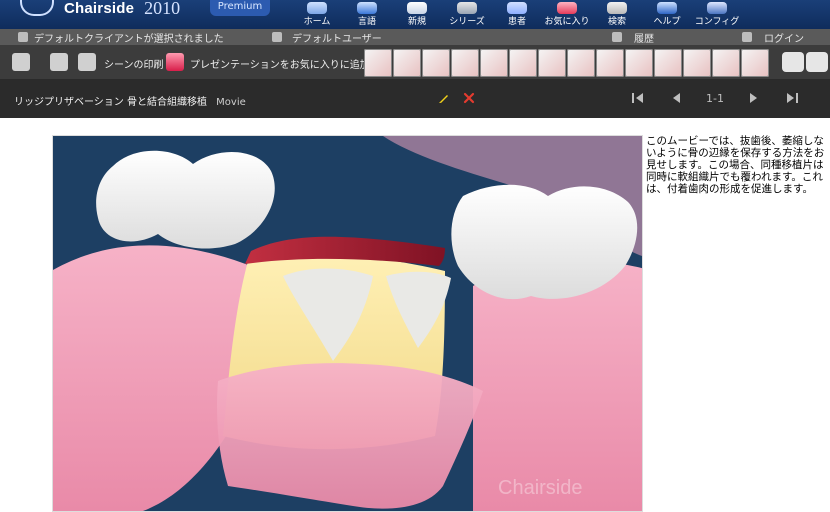  What do you see at coordinates (469, 98) in the screenshot?
I see `delete-x-icon` at bounding box center [469, 98].